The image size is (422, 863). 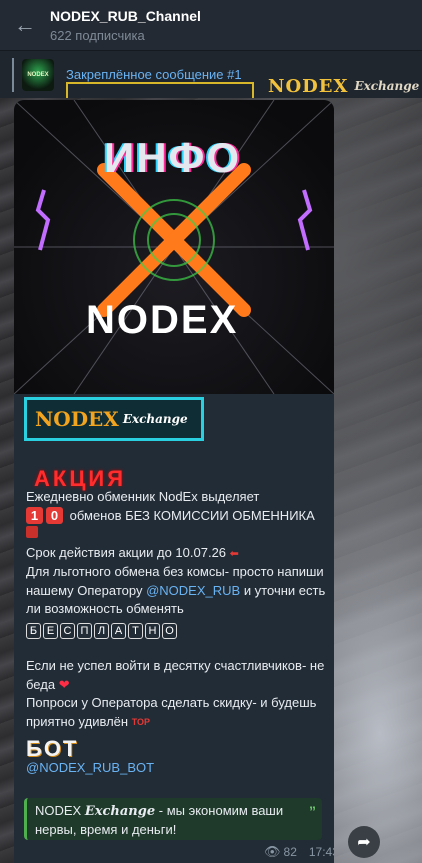 I want to click on letter-box: О, so click(x=169, y=630).